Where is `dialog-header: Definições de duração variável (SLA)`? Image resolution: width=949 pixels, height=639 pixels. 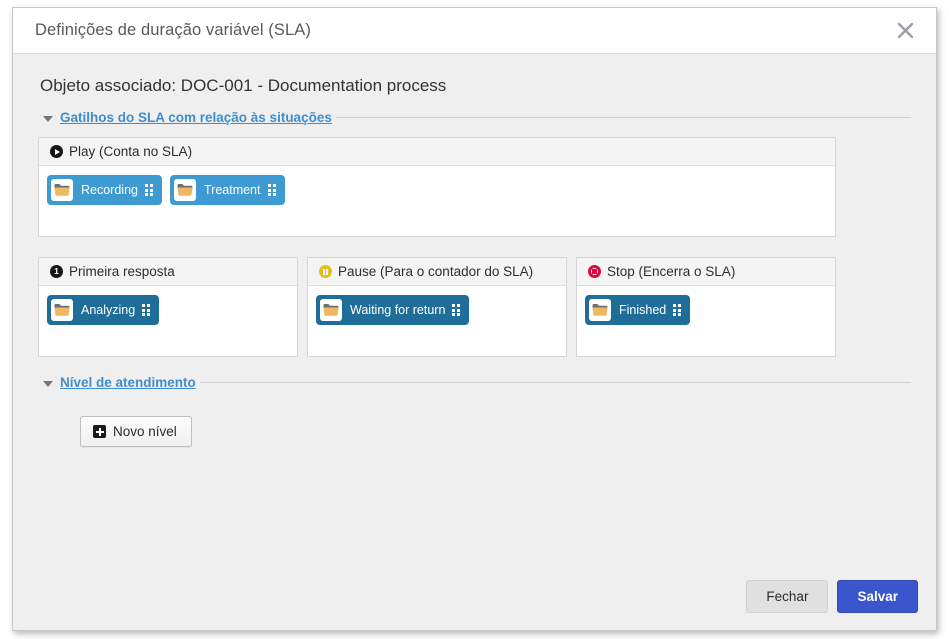
dialog-header: Definições de duração variável (SLA) is located at coordinates (474, 31).